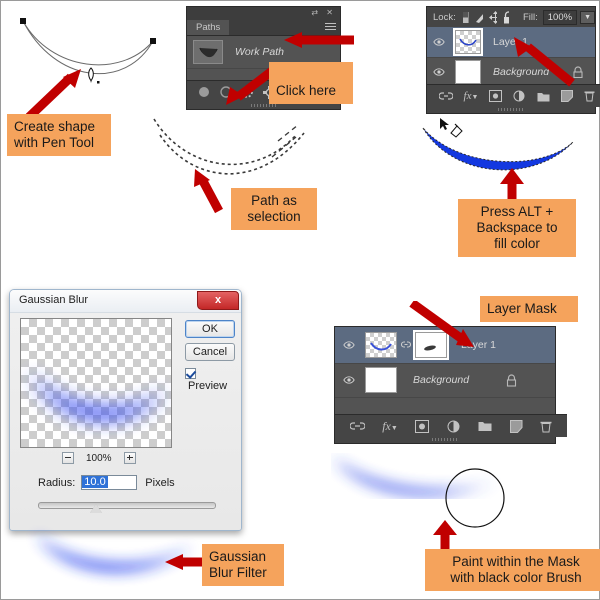 This screenshot has height=600, width=600. I want to click on layers-panel-top-lockrow: Lock: Fill: 100% ▼, so click(511, 17).